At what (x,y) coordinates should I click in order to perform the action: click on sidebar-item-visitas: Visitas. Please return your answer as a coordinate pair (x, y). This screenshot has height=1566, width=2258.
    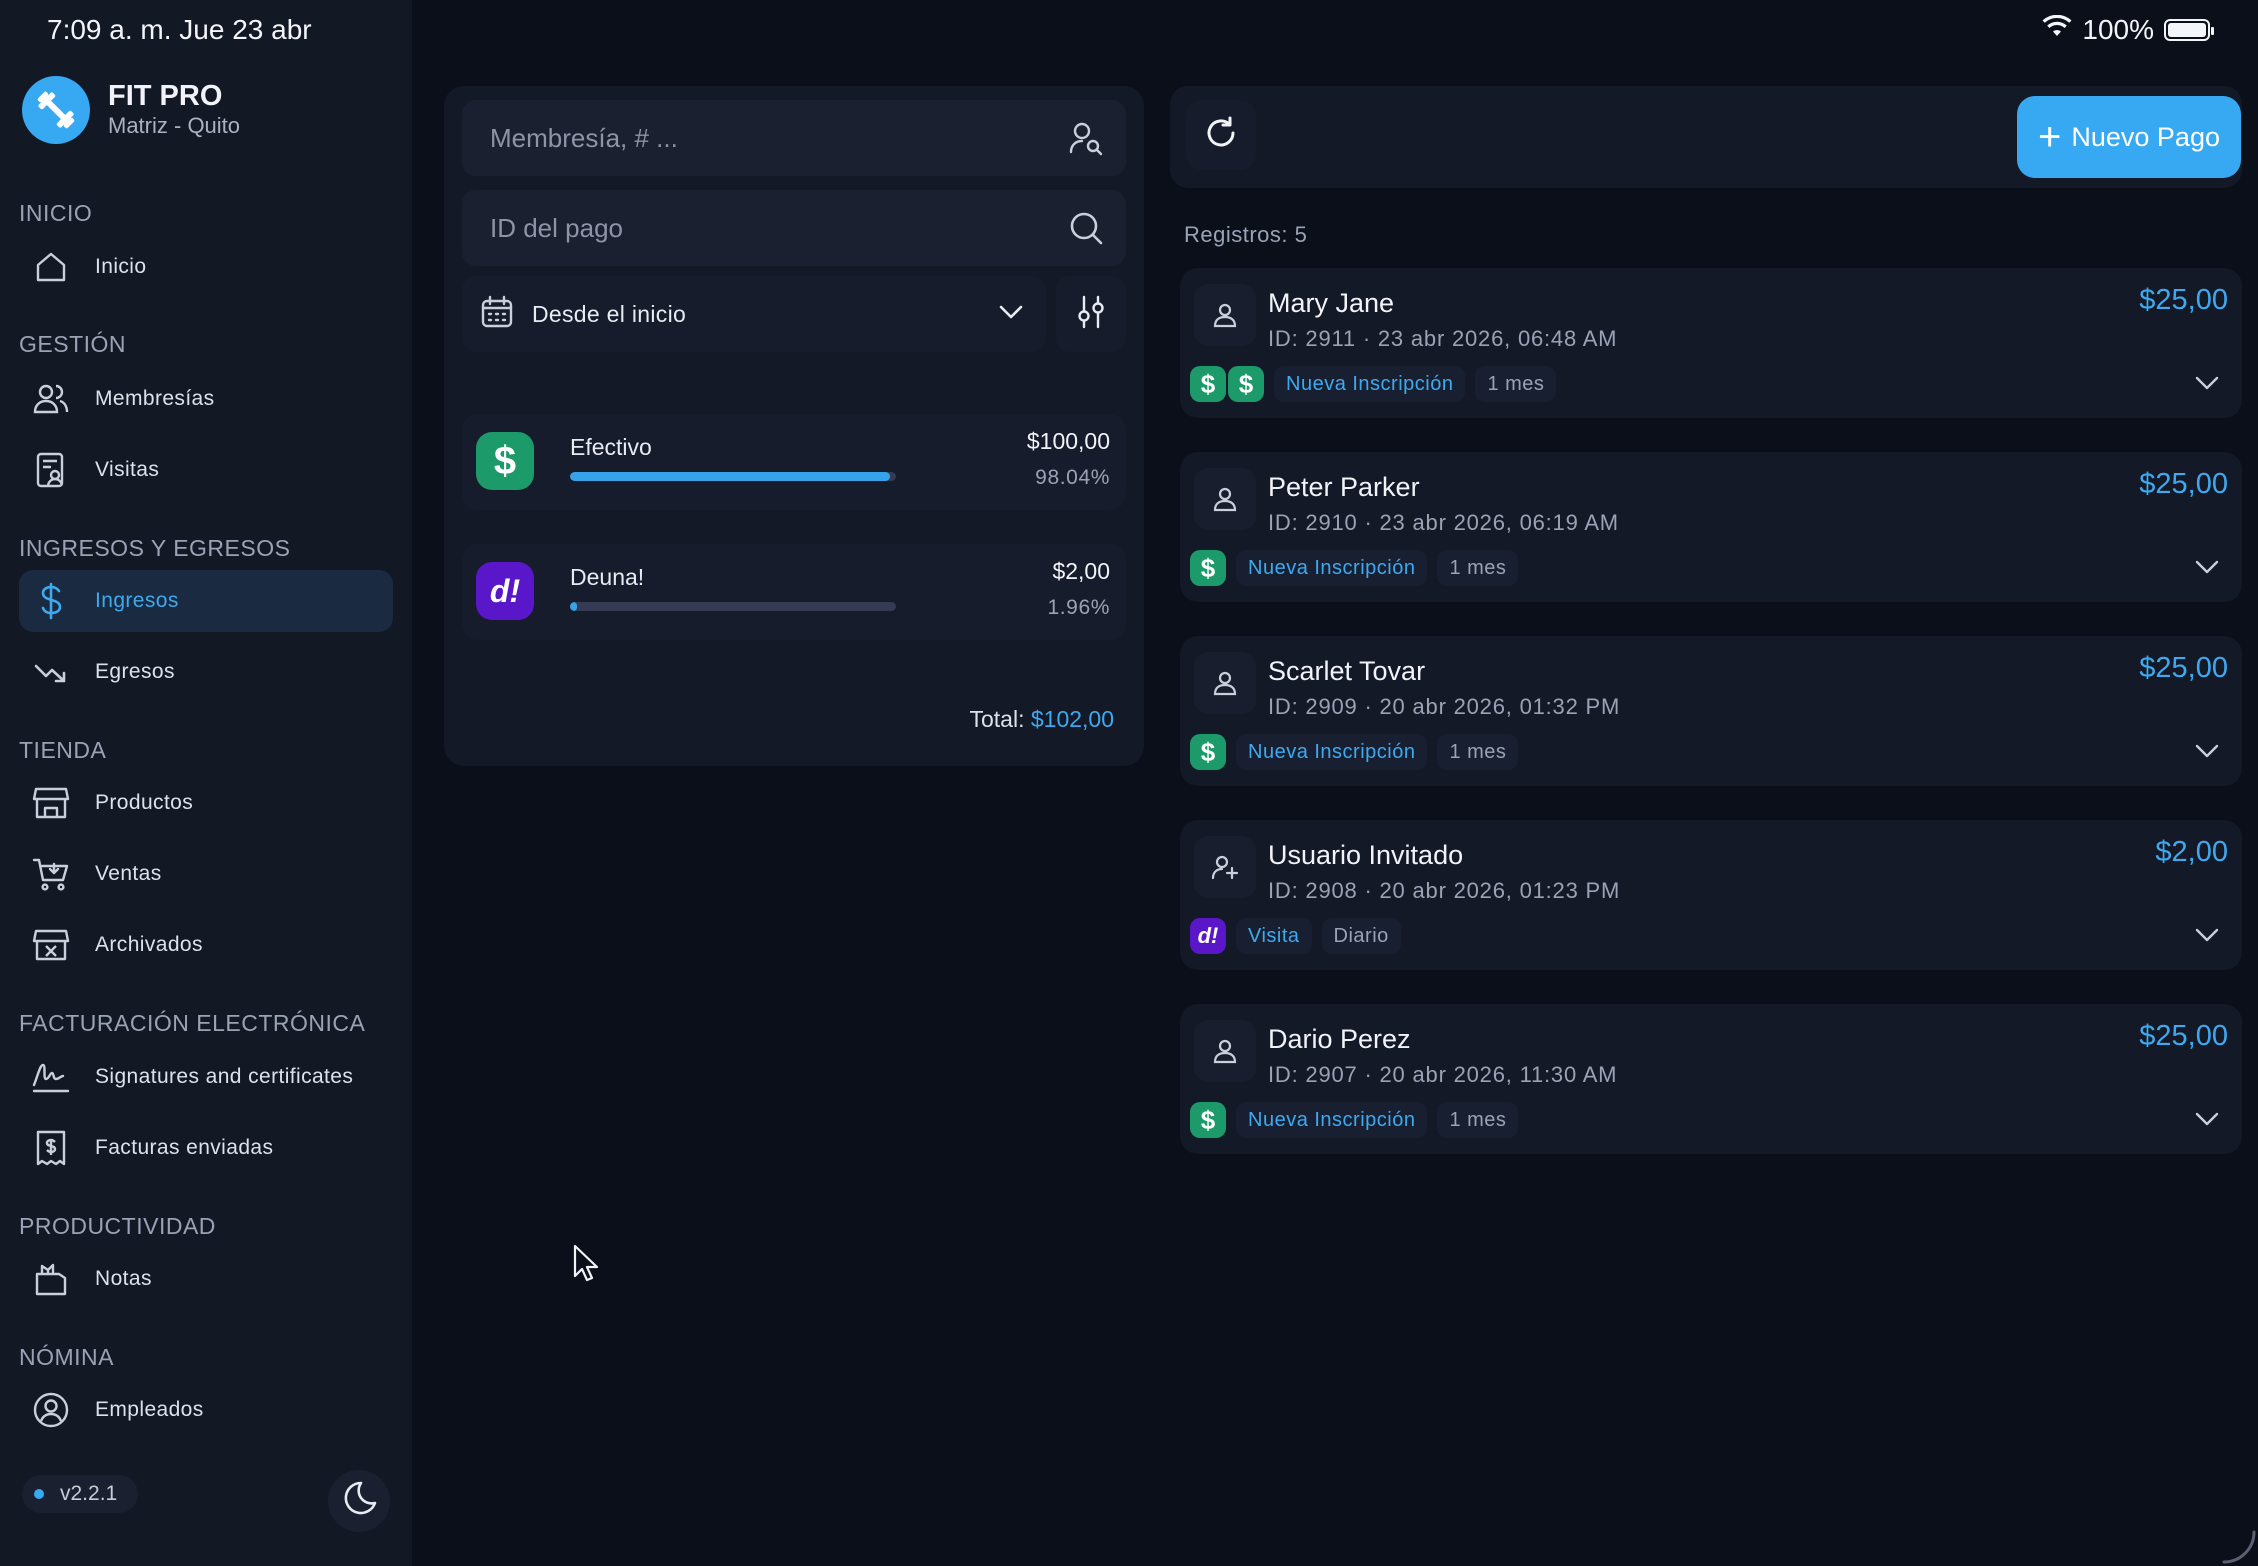
    Looking at the image, I should click on (206, 470).